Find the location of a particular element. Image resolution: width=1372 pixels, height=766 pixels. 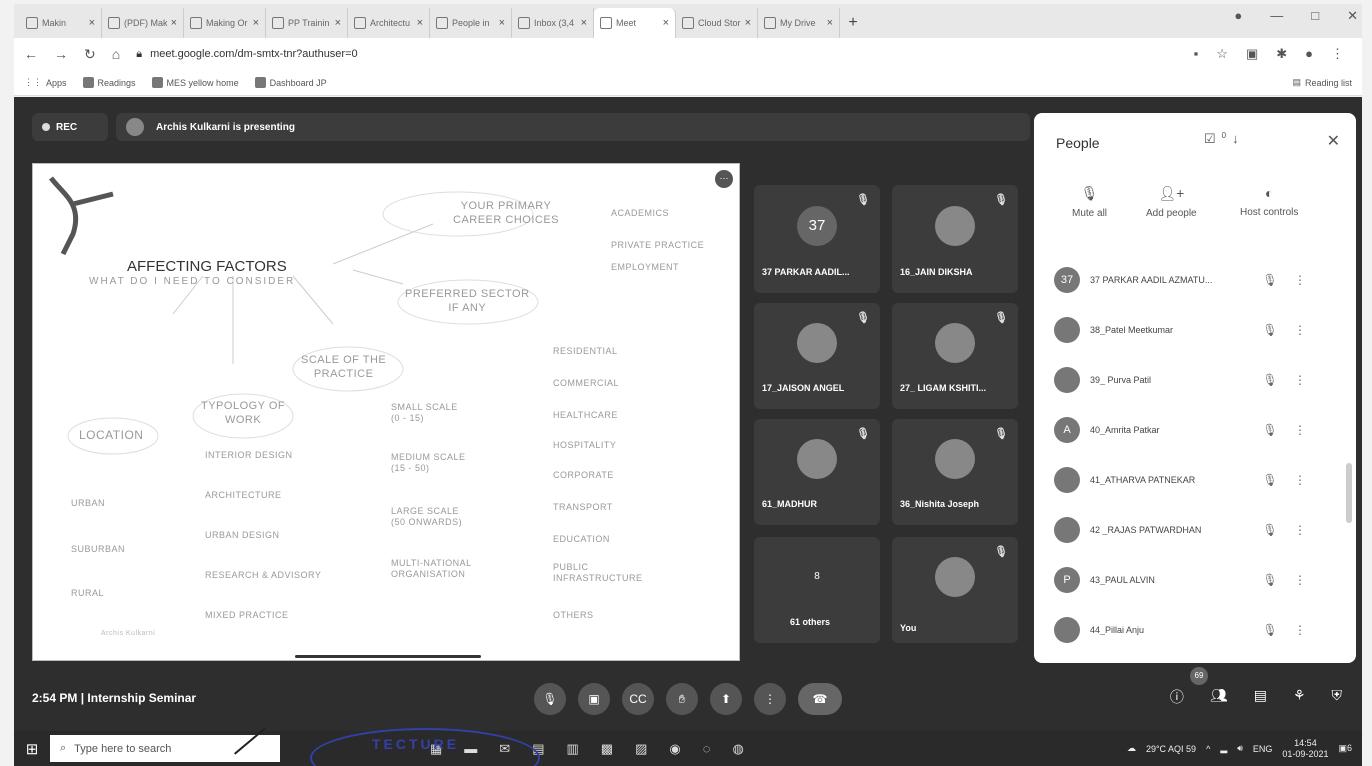

maximize-button: □ is located at coordinates (1315, 16).